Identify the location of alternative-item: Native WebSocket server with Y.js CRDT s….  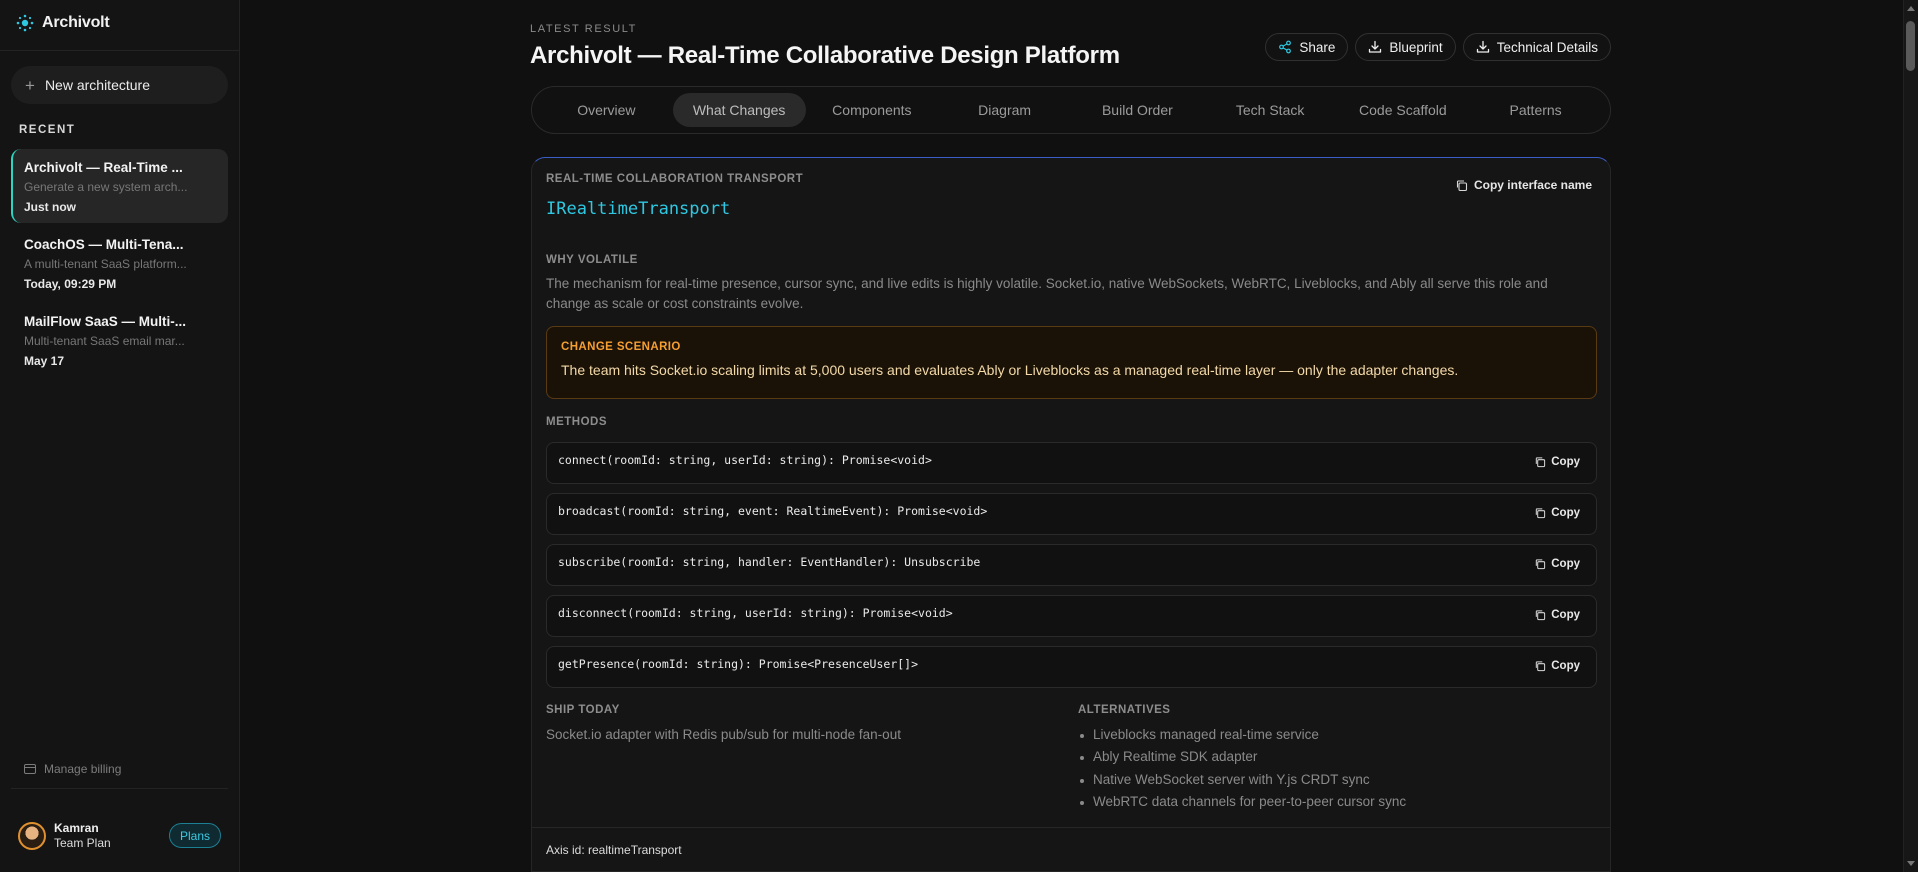
(1242, 783).